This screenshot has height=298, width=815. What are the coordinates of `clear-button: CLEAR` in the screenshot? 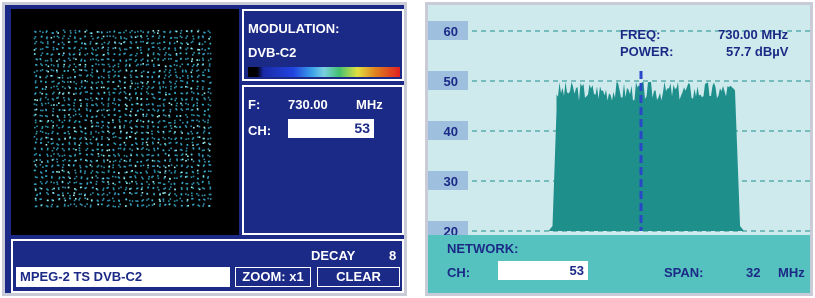 It's located at (358, 277).